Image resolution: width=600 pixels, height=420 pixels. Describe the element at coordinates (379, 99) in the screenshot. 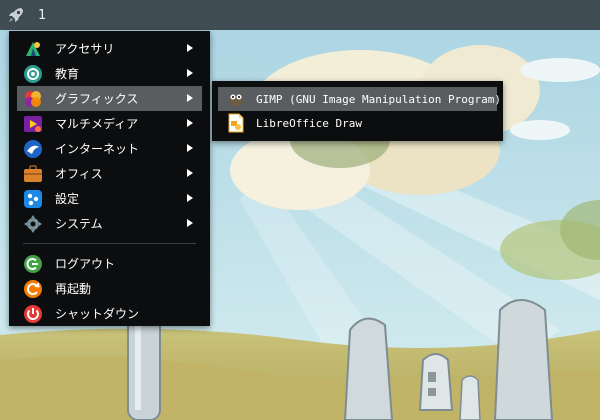

I see `submenu-item-label: GIMP (GNU Image Manipulation Program)` at that location.